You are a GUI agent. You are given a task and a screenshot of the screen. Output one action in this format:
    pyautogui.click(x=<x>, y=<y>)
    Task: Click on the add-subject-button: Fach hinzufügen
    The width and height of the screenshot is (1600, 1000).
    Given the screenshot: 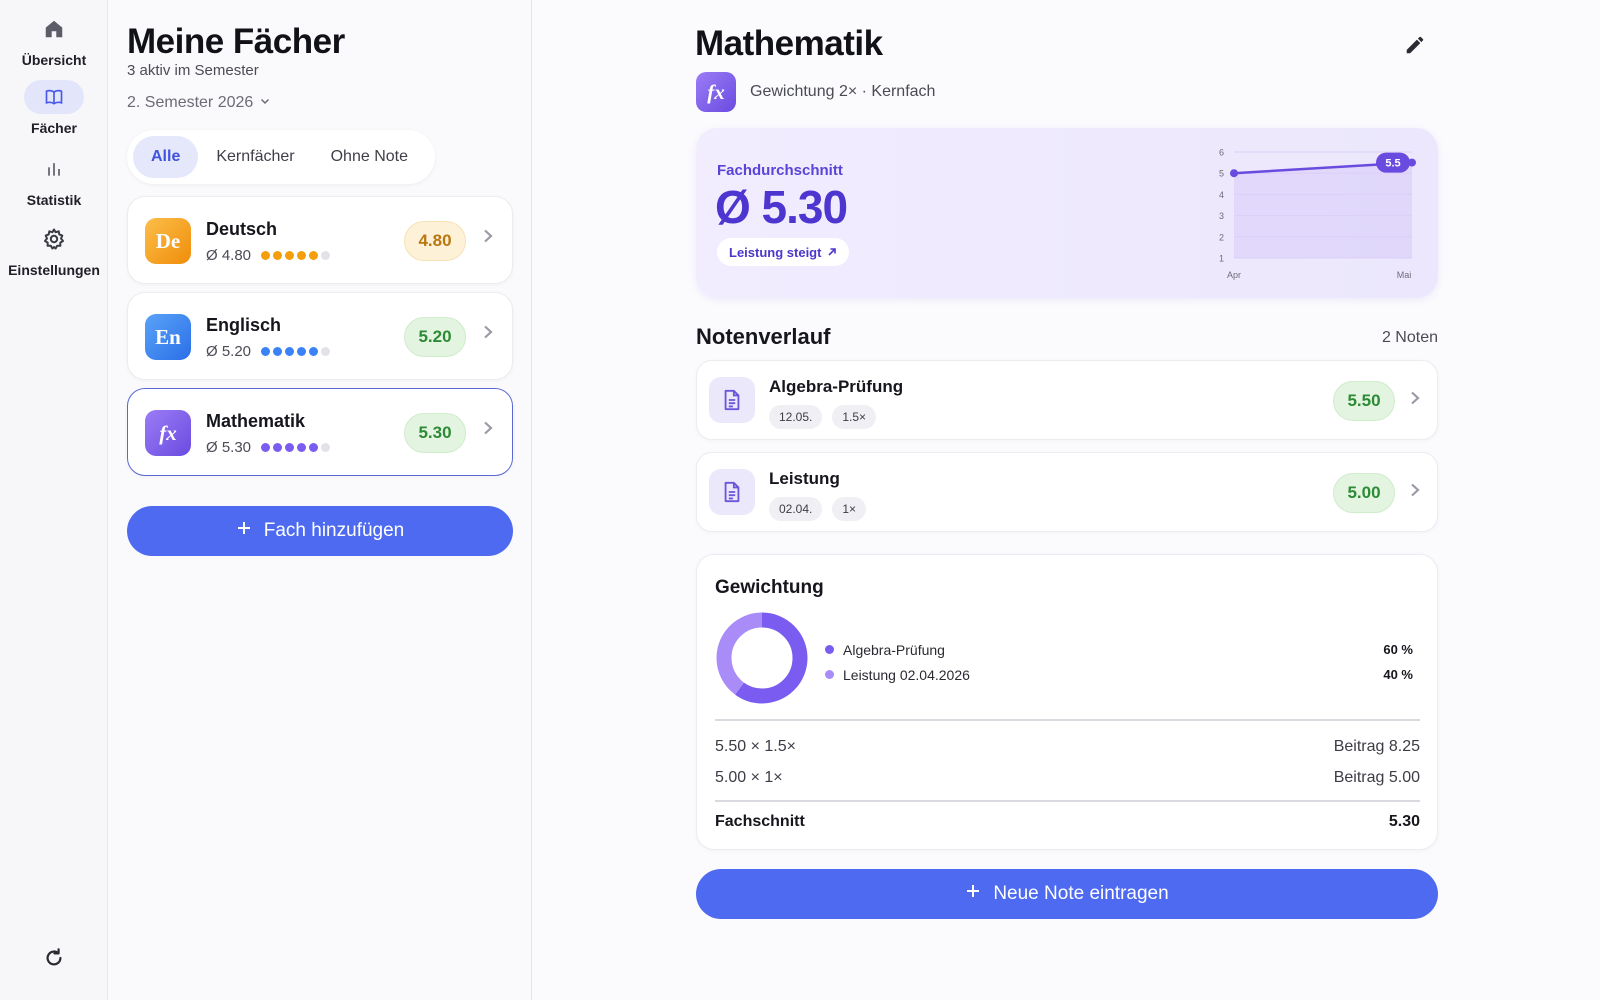 What is the action you would take?
    pyautogui.click(x=320, y=531)
    